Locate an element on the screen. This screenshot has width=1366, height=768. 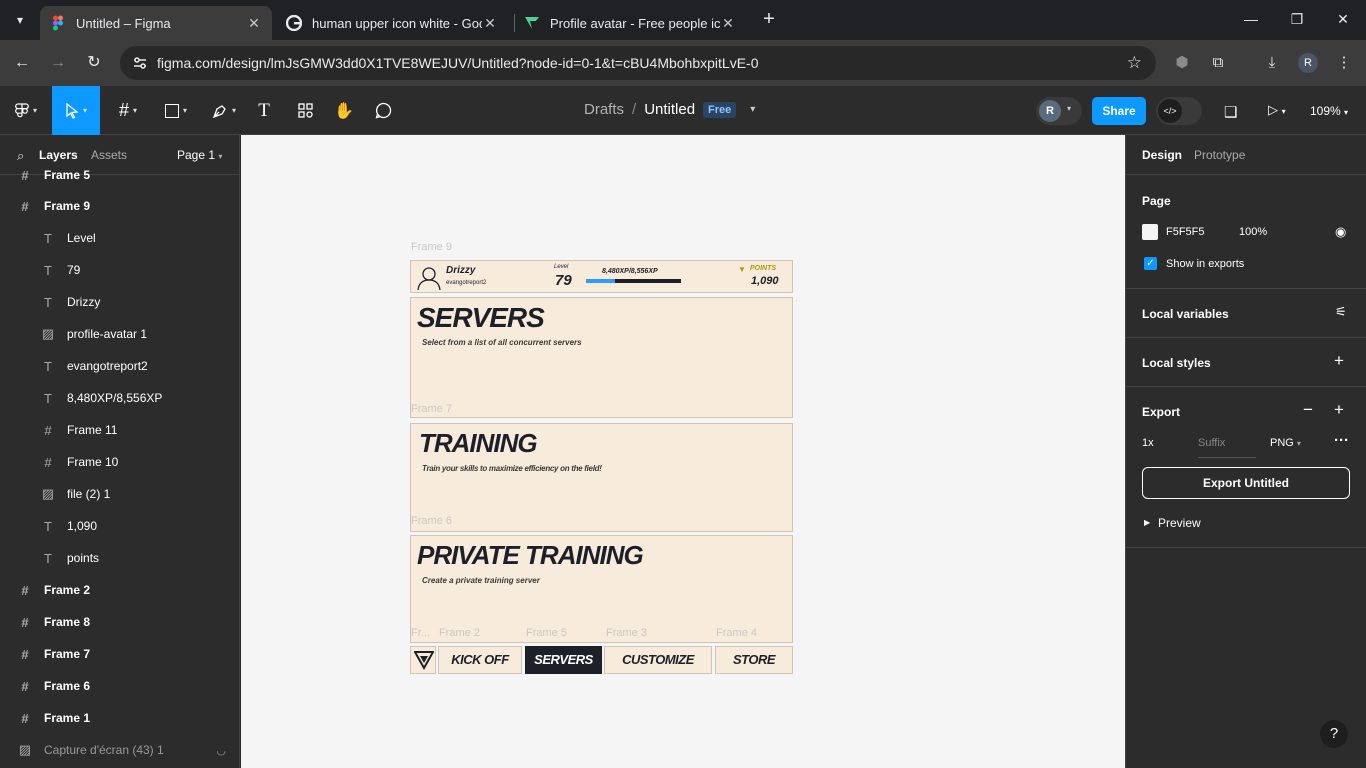
reload-icon: ↻ is located at coordinates (94, 63).